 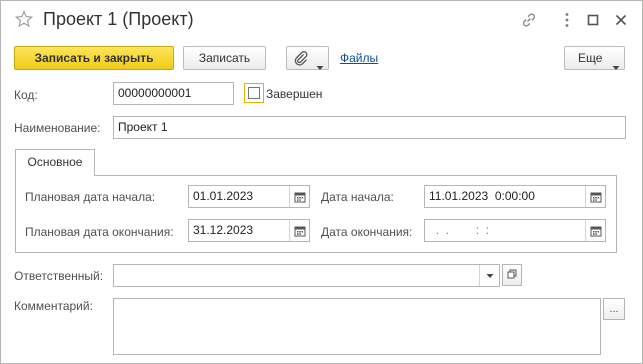 I want to click on window-title: Проект 1 (Проект), so click(x=118, y=19).